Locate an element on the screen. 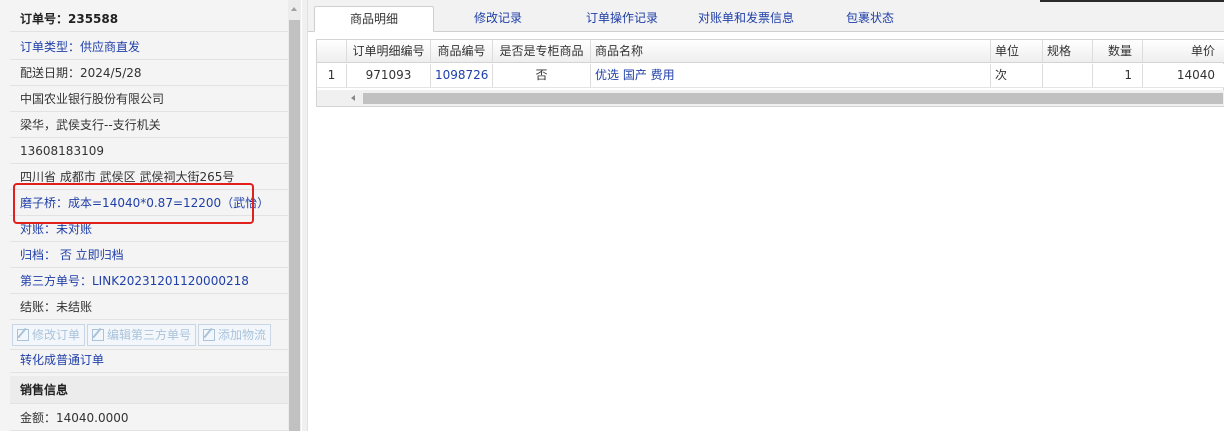 The image size is (1224, 431). order-type: 订单类型：供应商直发 is located at coordinates (149, 47).